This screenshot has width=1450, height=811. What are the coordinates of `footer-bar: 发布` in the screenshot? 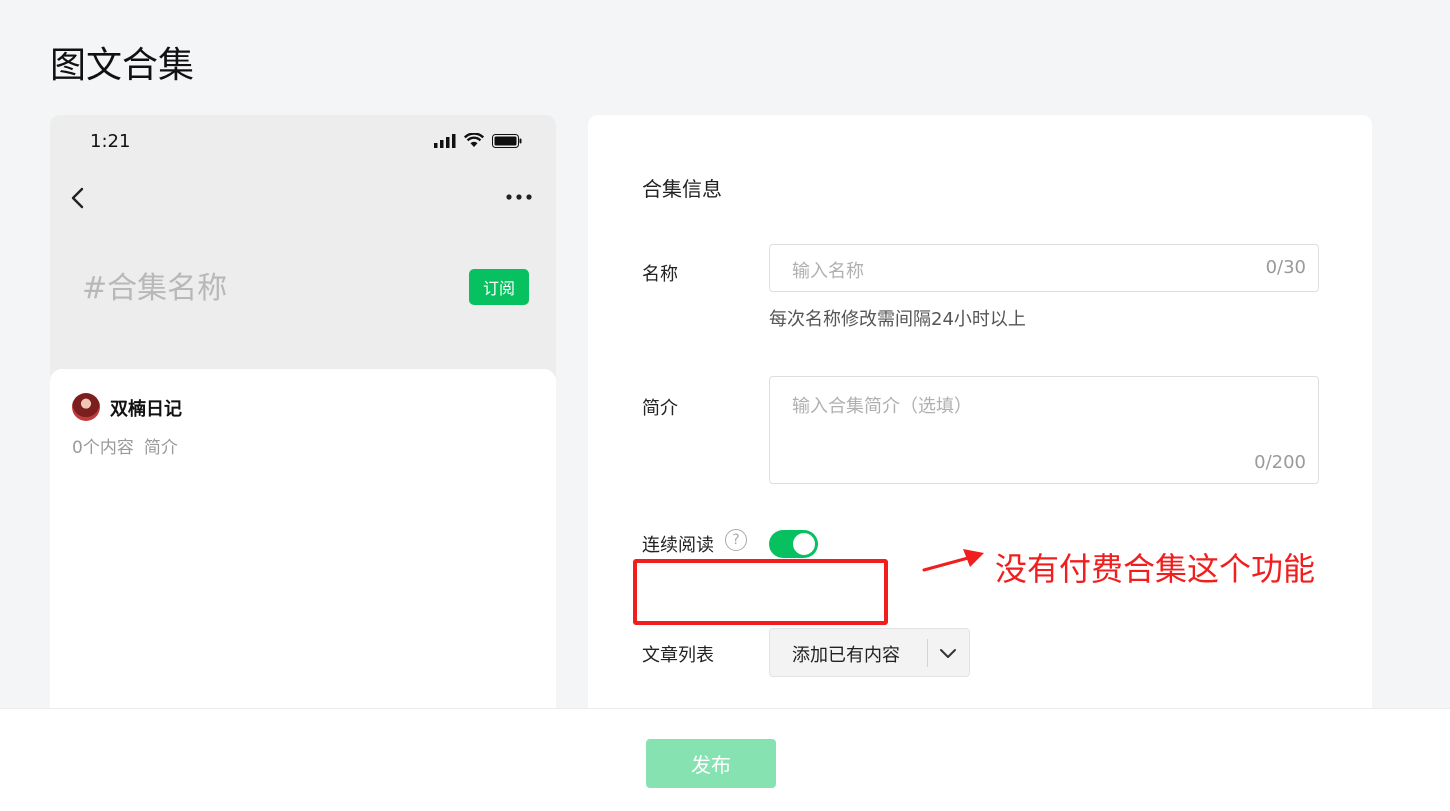 It's located at (725, 759).